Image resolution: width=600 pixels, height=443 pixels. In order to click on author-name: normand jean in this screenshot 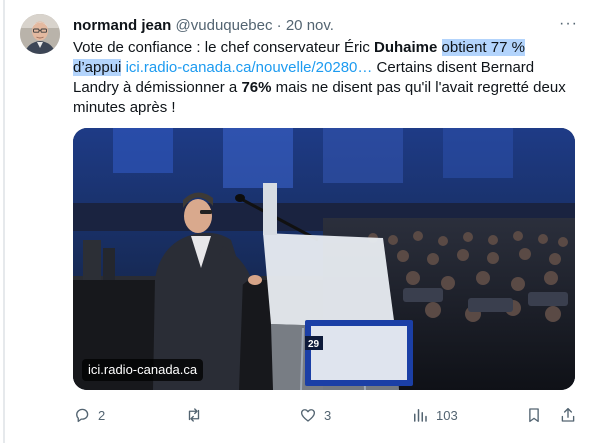, I will do `click(122, 25)`.